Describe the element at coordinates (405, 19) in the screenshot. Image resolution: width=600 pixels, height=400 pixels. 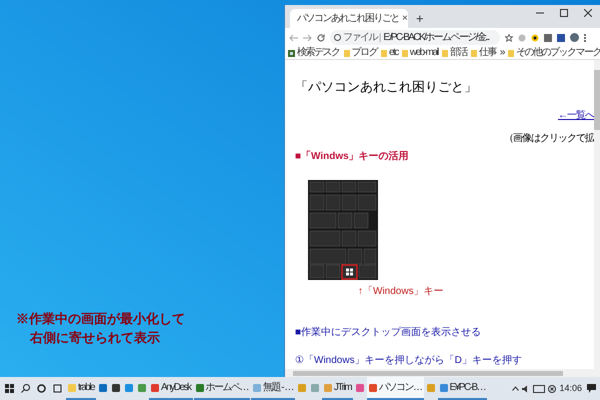
I see `close-tab-button: ×` at that location.